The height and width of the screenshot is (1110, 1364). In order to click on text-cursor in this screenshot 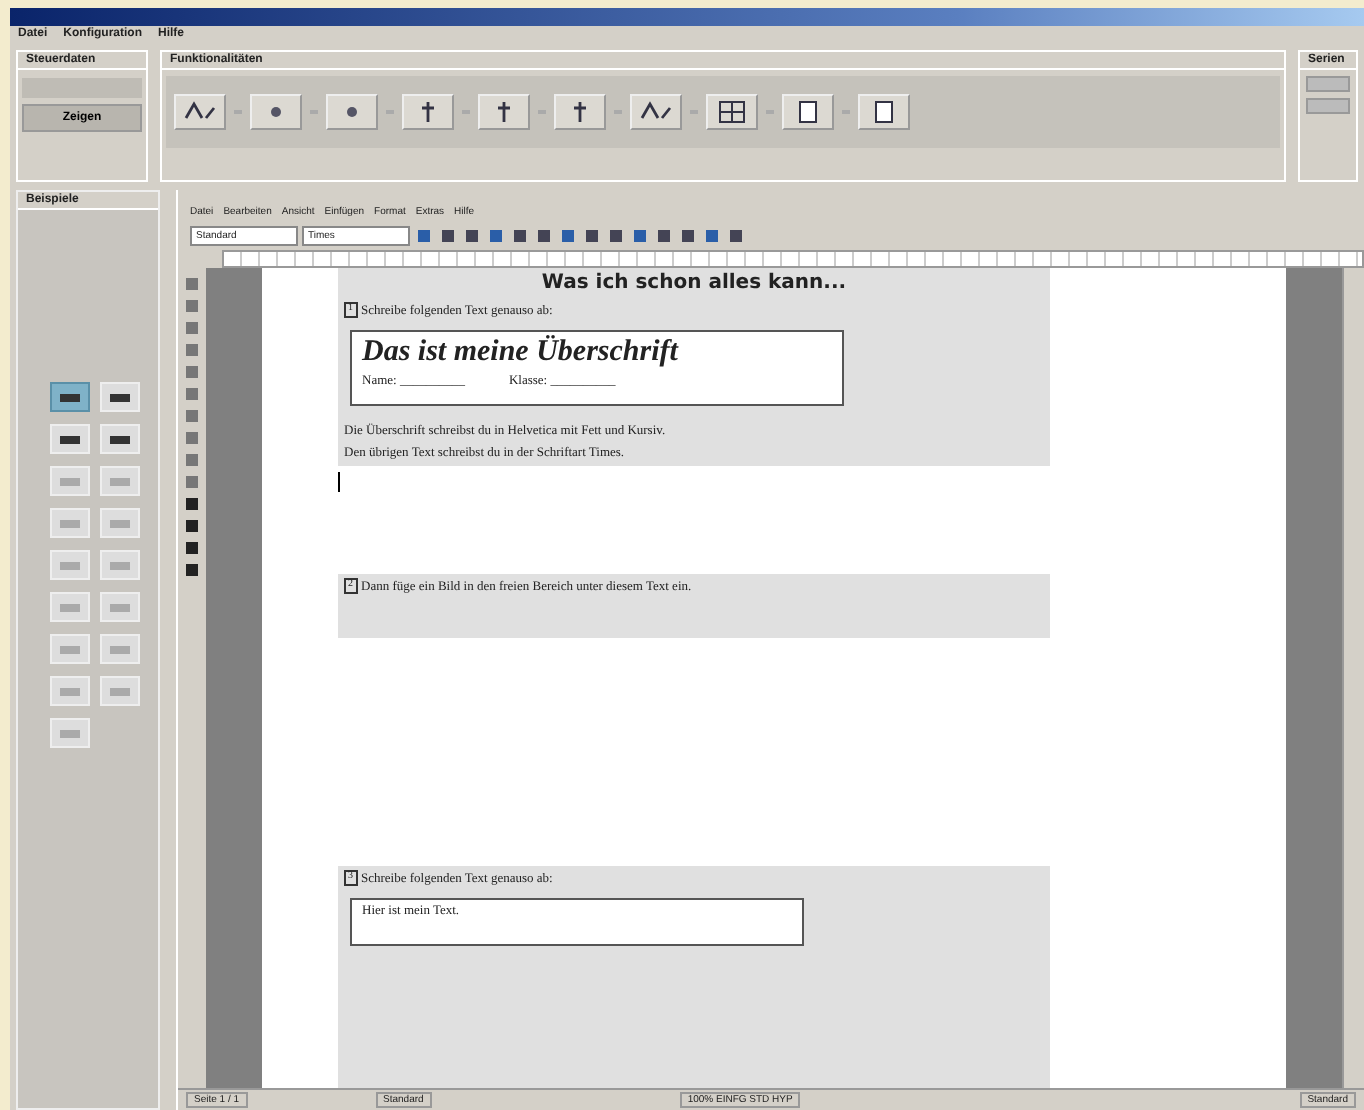, I will do `click(339, 482)`.